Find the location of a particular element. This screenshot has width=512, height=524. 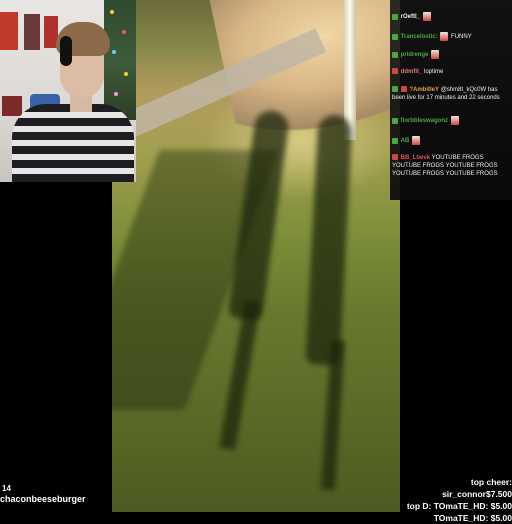

christmas-tree is located at coordinates (120, 60).